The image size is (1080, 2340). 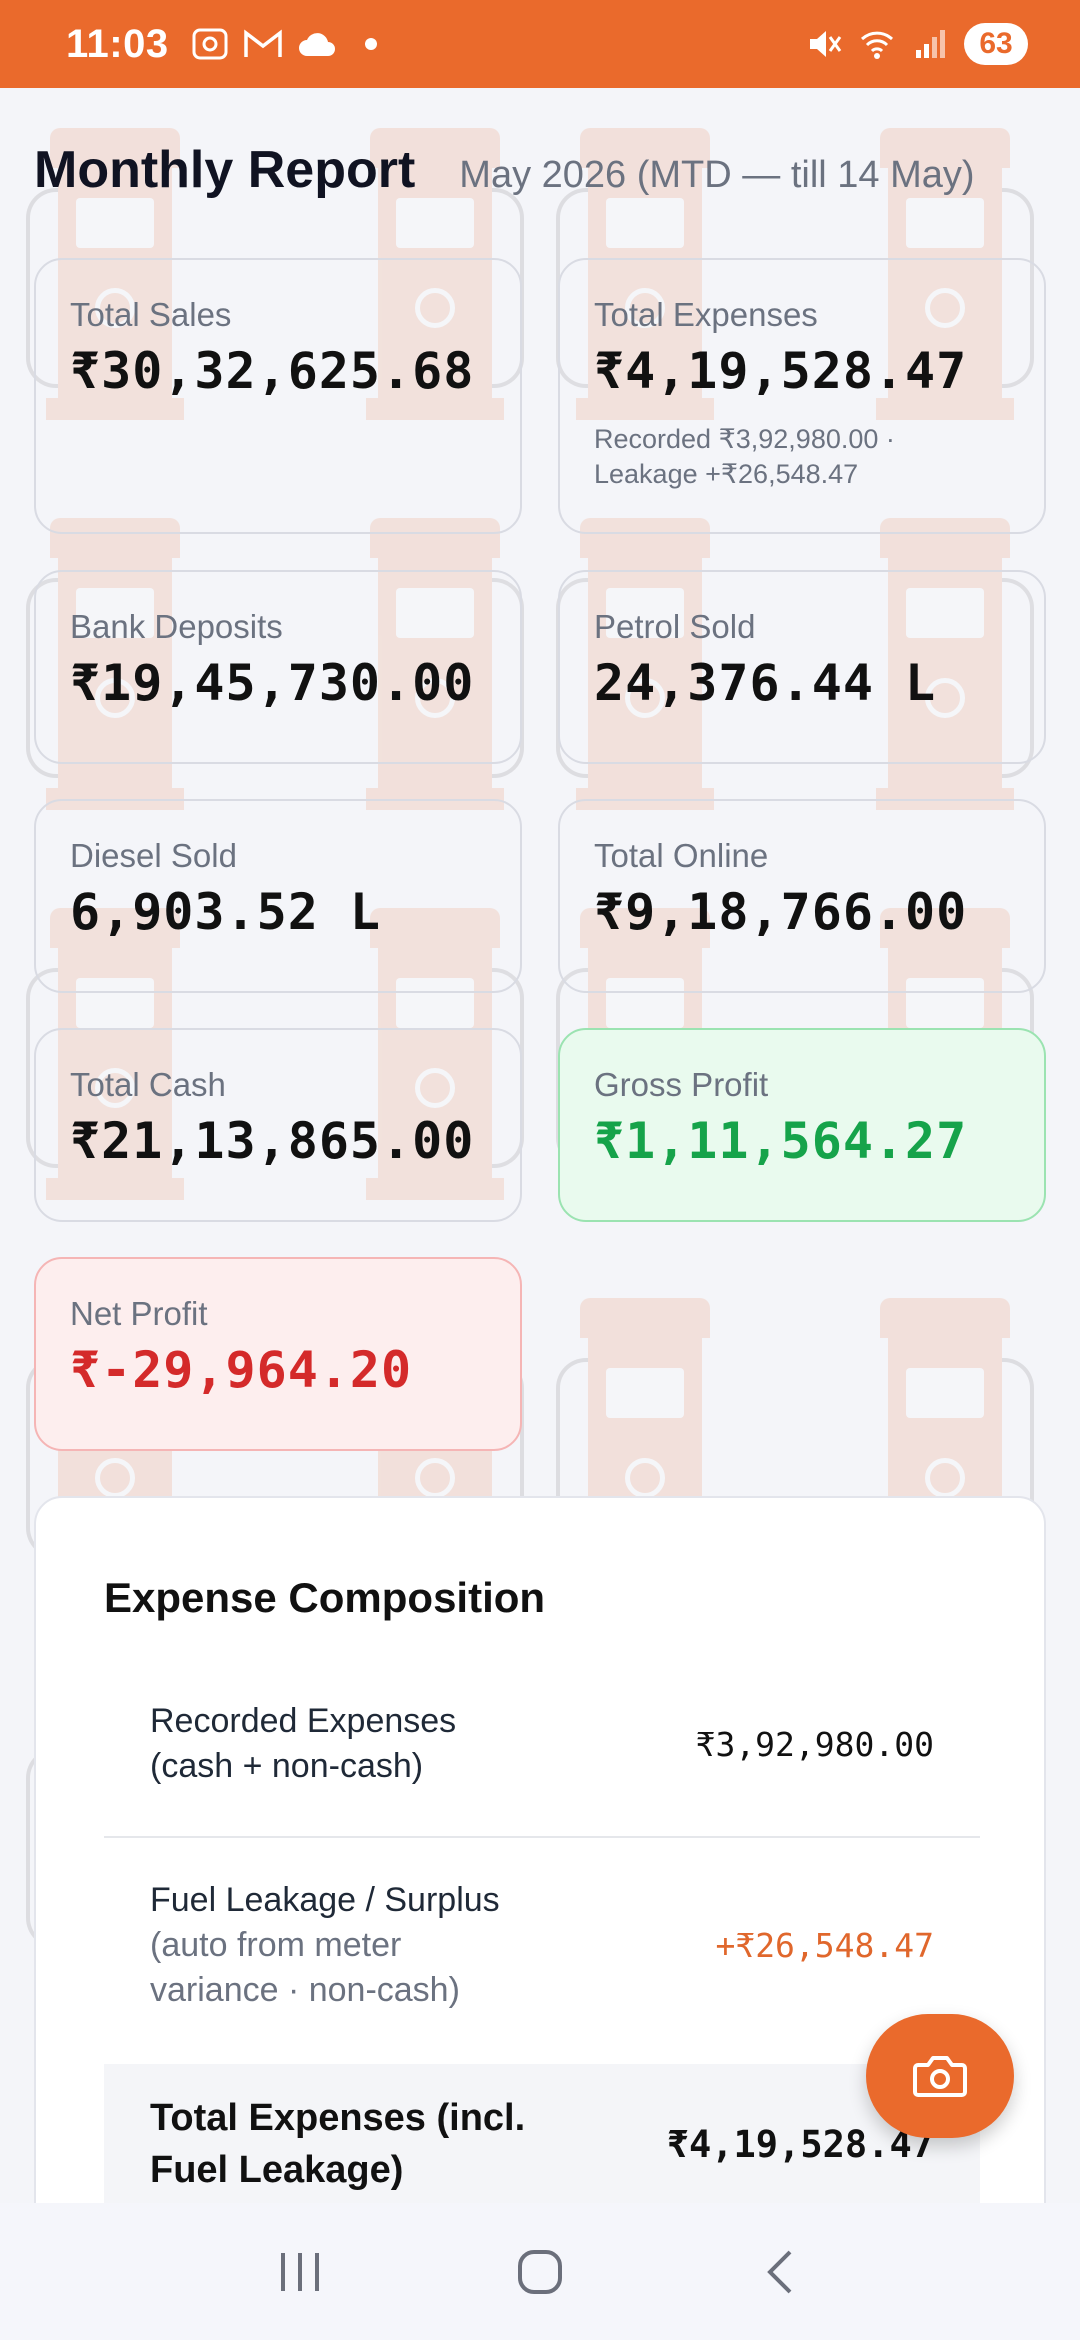 What do you see at coordinates (176, 626) in the screenshot?
I see `card-label: Bank Deposits` at bounding box center [176, 626].